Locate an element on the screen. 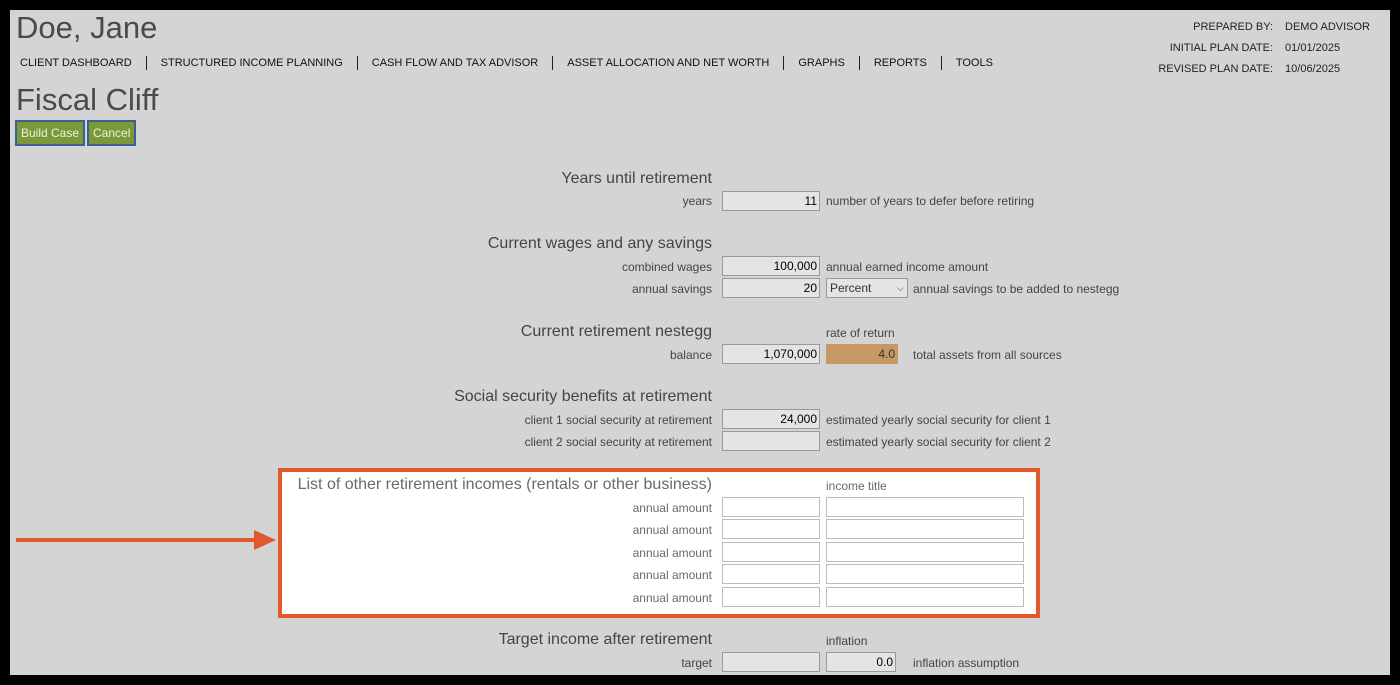  savings-hint: annual savings to be added to nestegg is located at coordinates (1016, 289).